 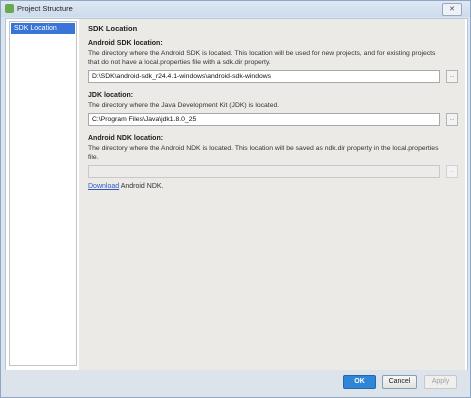 I want to click on android-ndk-path-field, so click(x=264, y=171).